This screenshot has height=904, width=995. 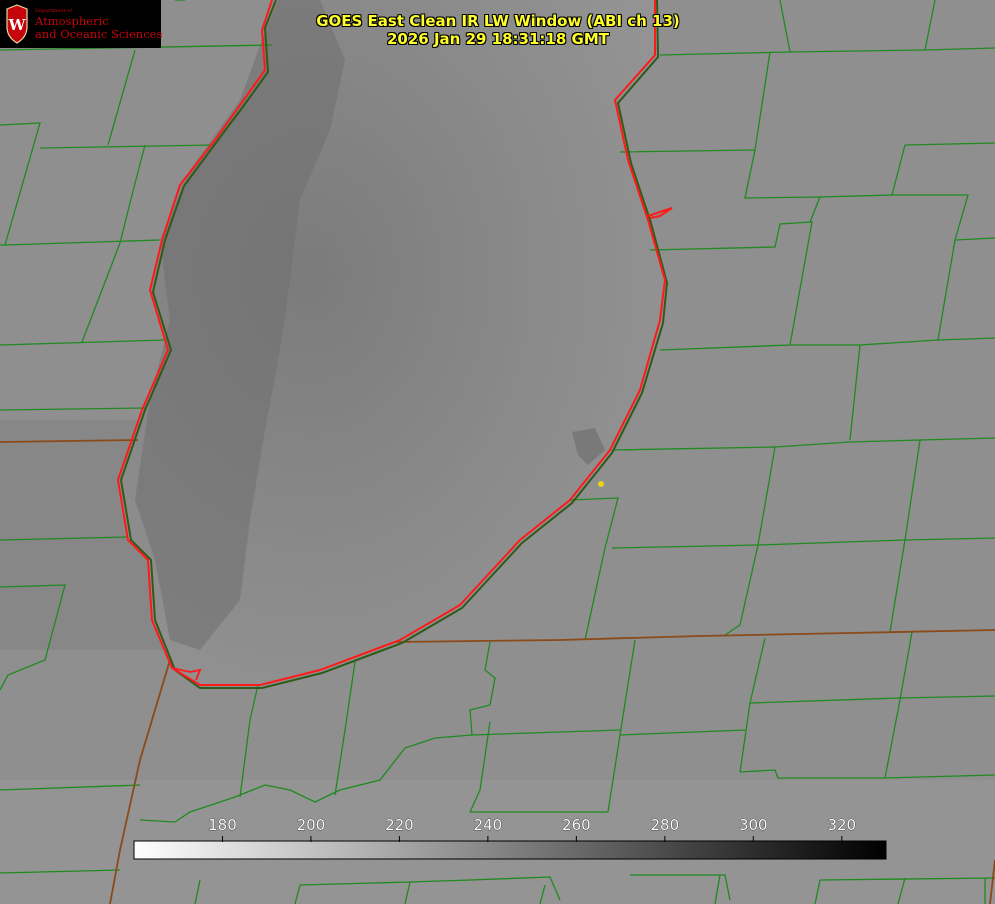 I want to click on colorbar-tick-label: 280, so click(x=665, y=825).